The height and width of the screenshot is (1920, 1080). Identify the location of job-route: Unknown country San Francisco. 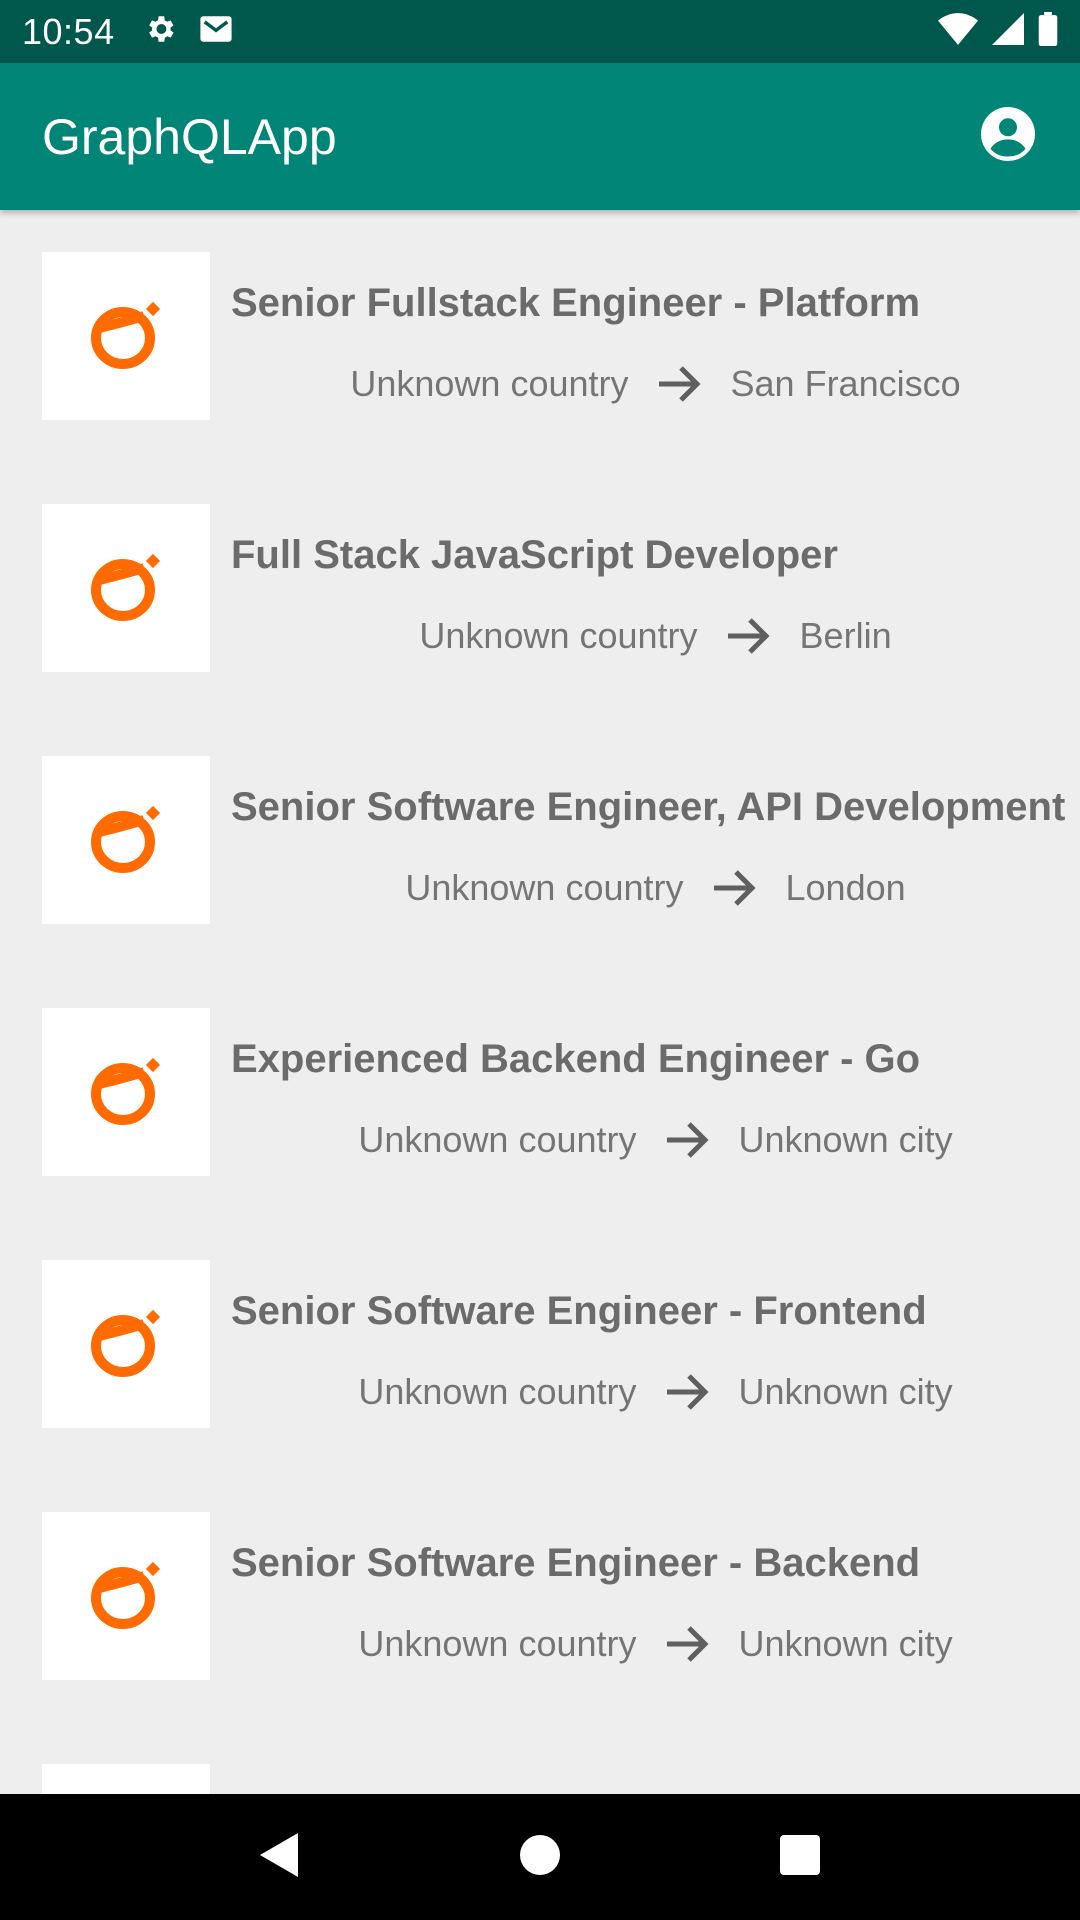
(655, 384).